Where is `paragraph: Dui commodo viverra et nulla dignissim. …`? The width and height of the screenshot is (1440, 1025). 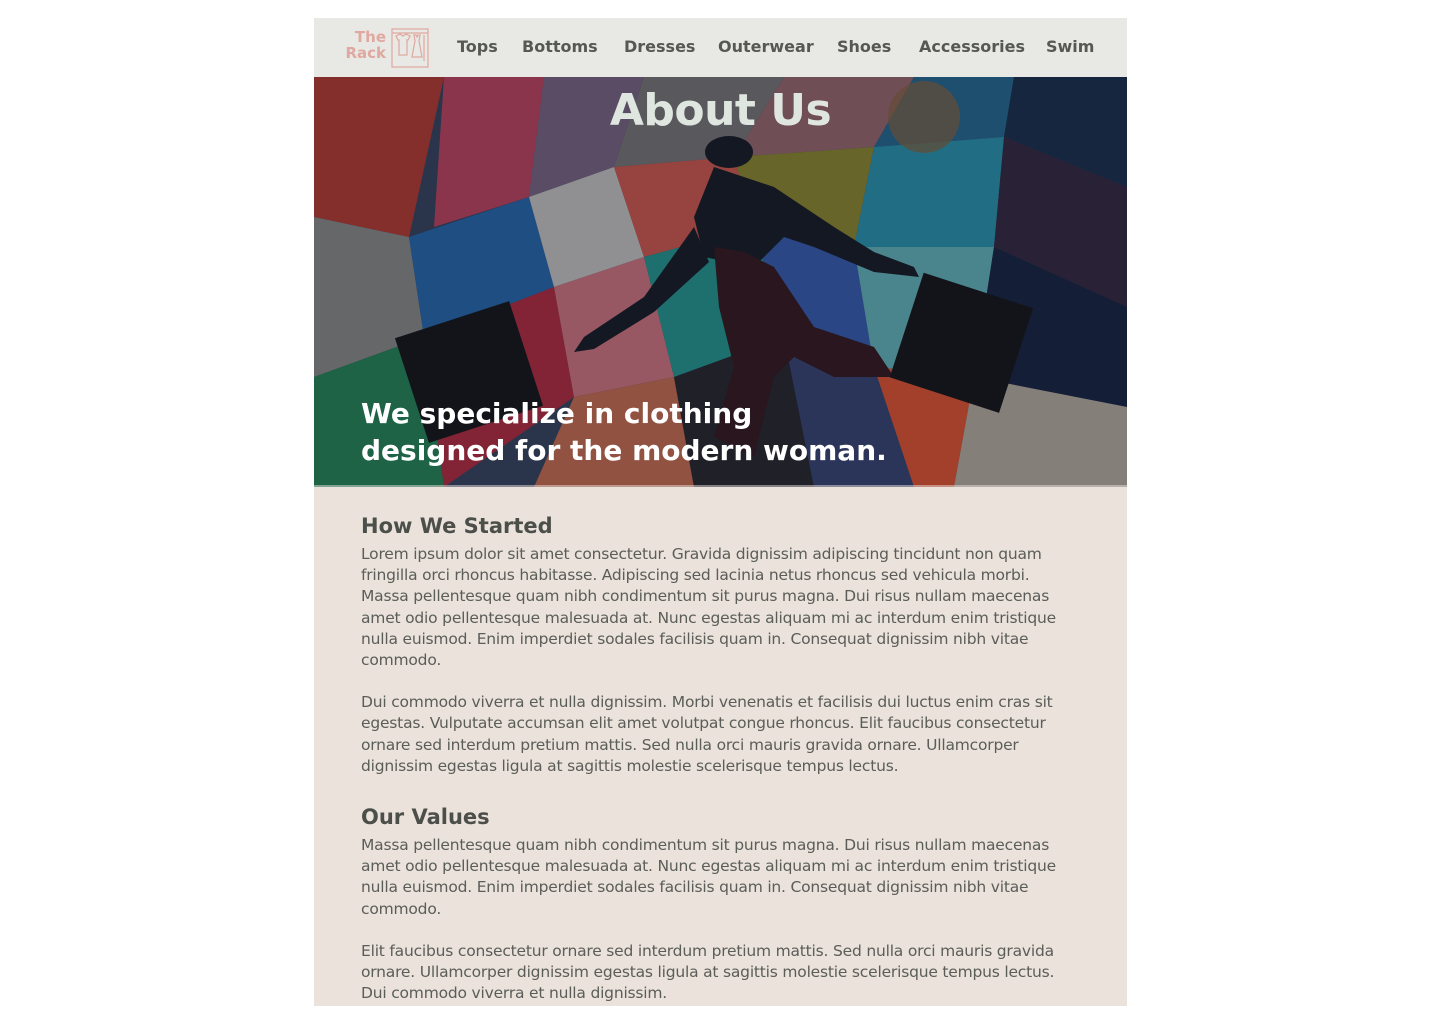
paragraph: Dui commodo viverra et nulla dignissim. … is located at coordinates (707, 734).